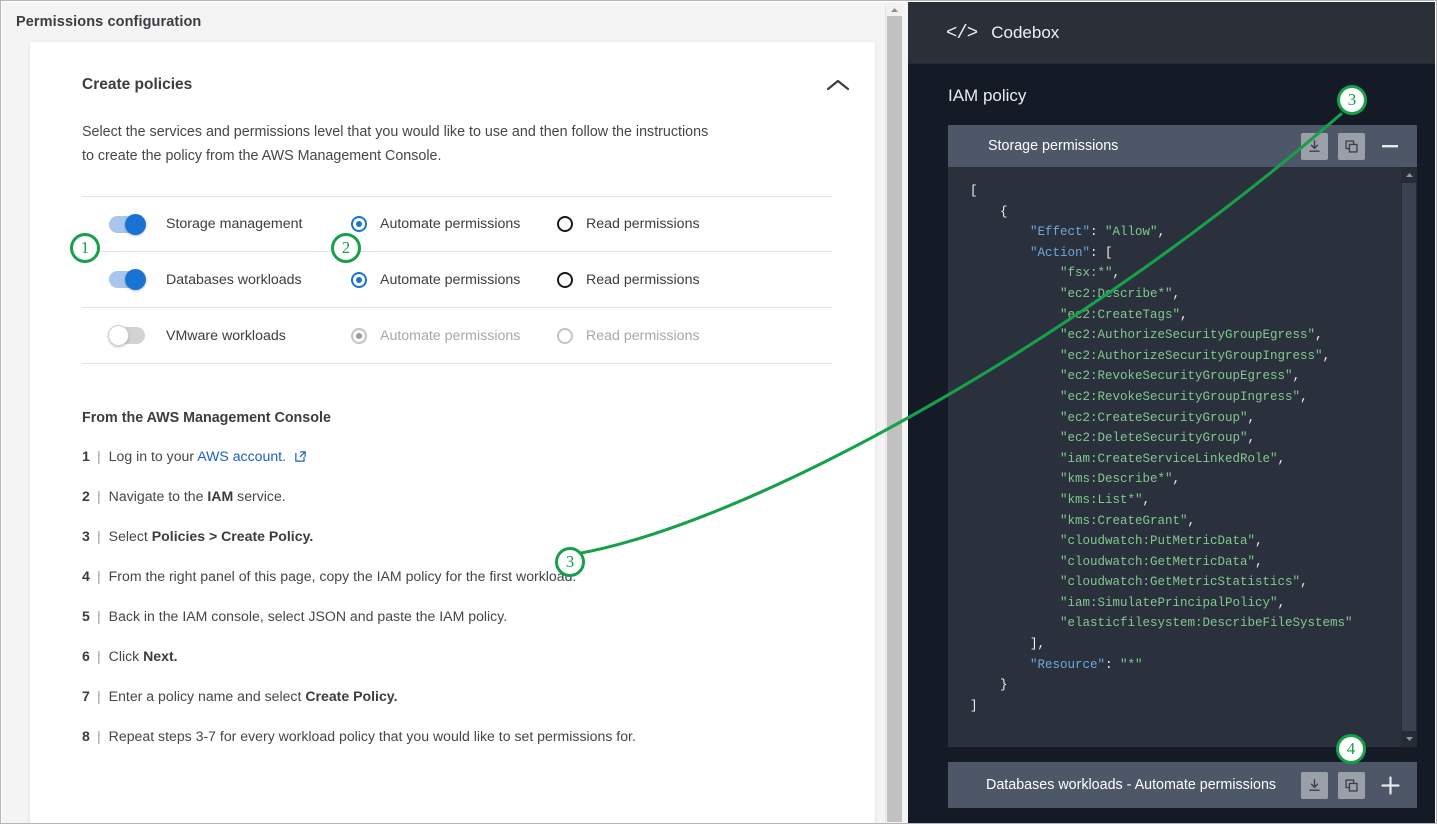  I want to click on code-line: "cloudwatch:PutMetricData",, so click(1116, 541).